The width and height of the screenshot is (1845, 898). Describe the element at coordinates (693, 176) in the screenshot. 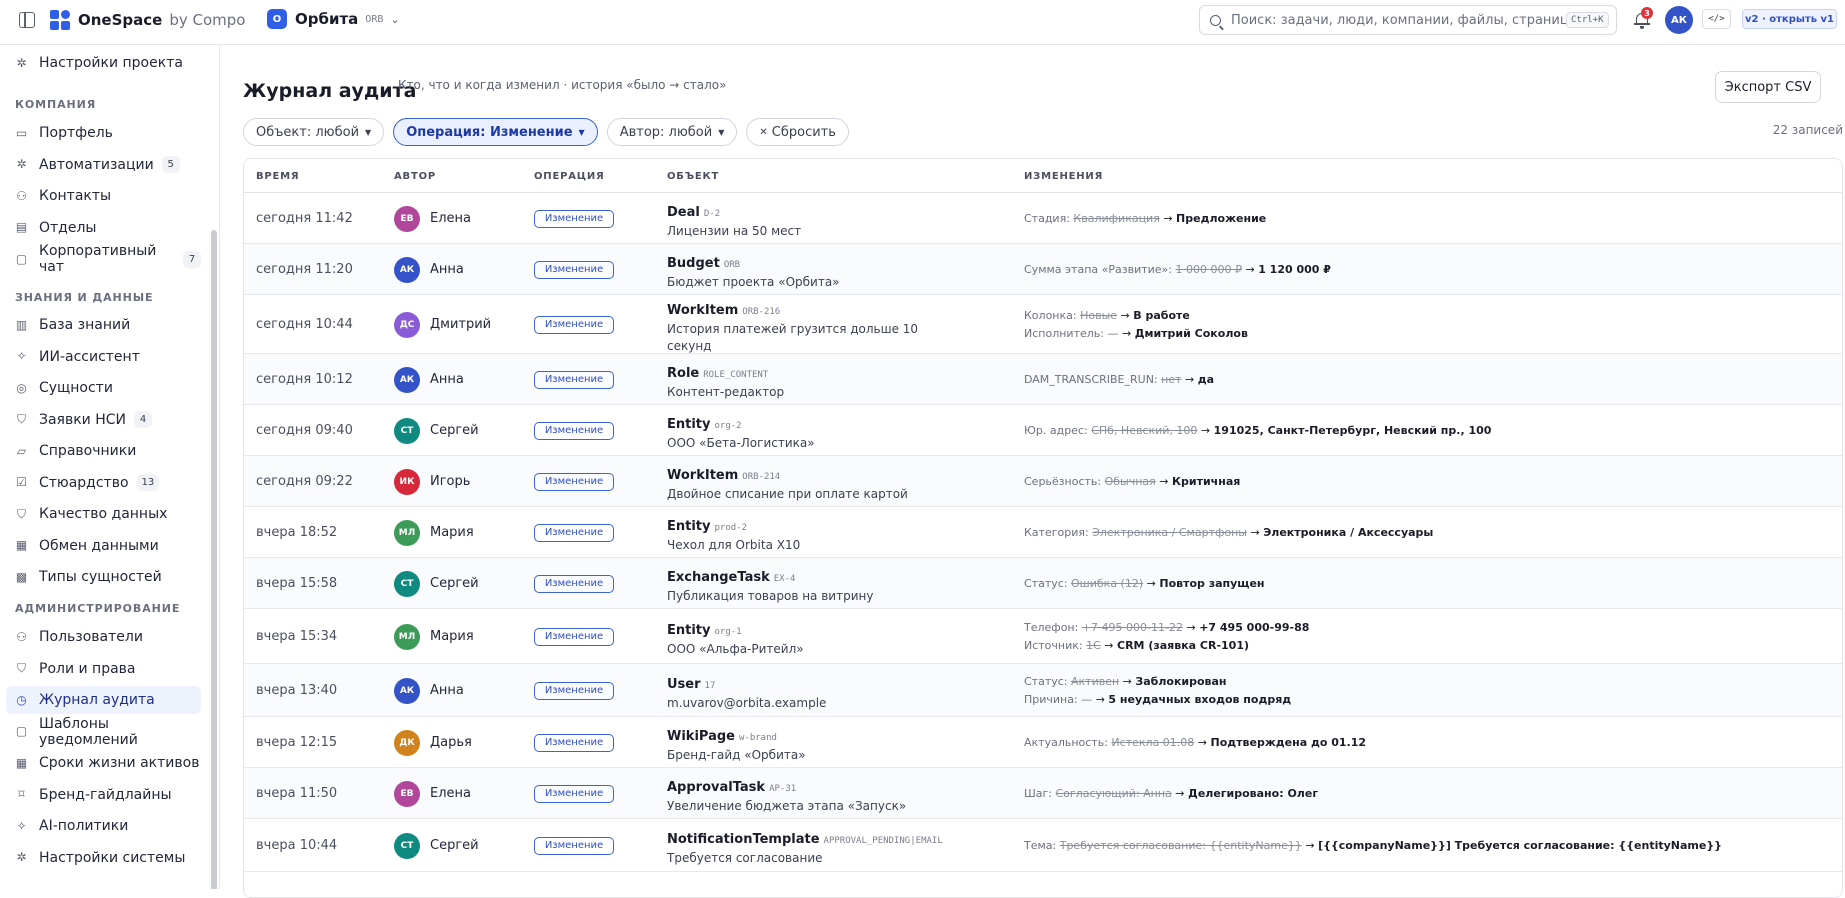

I see `column-header-object: ОБЪЕКТ` at that location.